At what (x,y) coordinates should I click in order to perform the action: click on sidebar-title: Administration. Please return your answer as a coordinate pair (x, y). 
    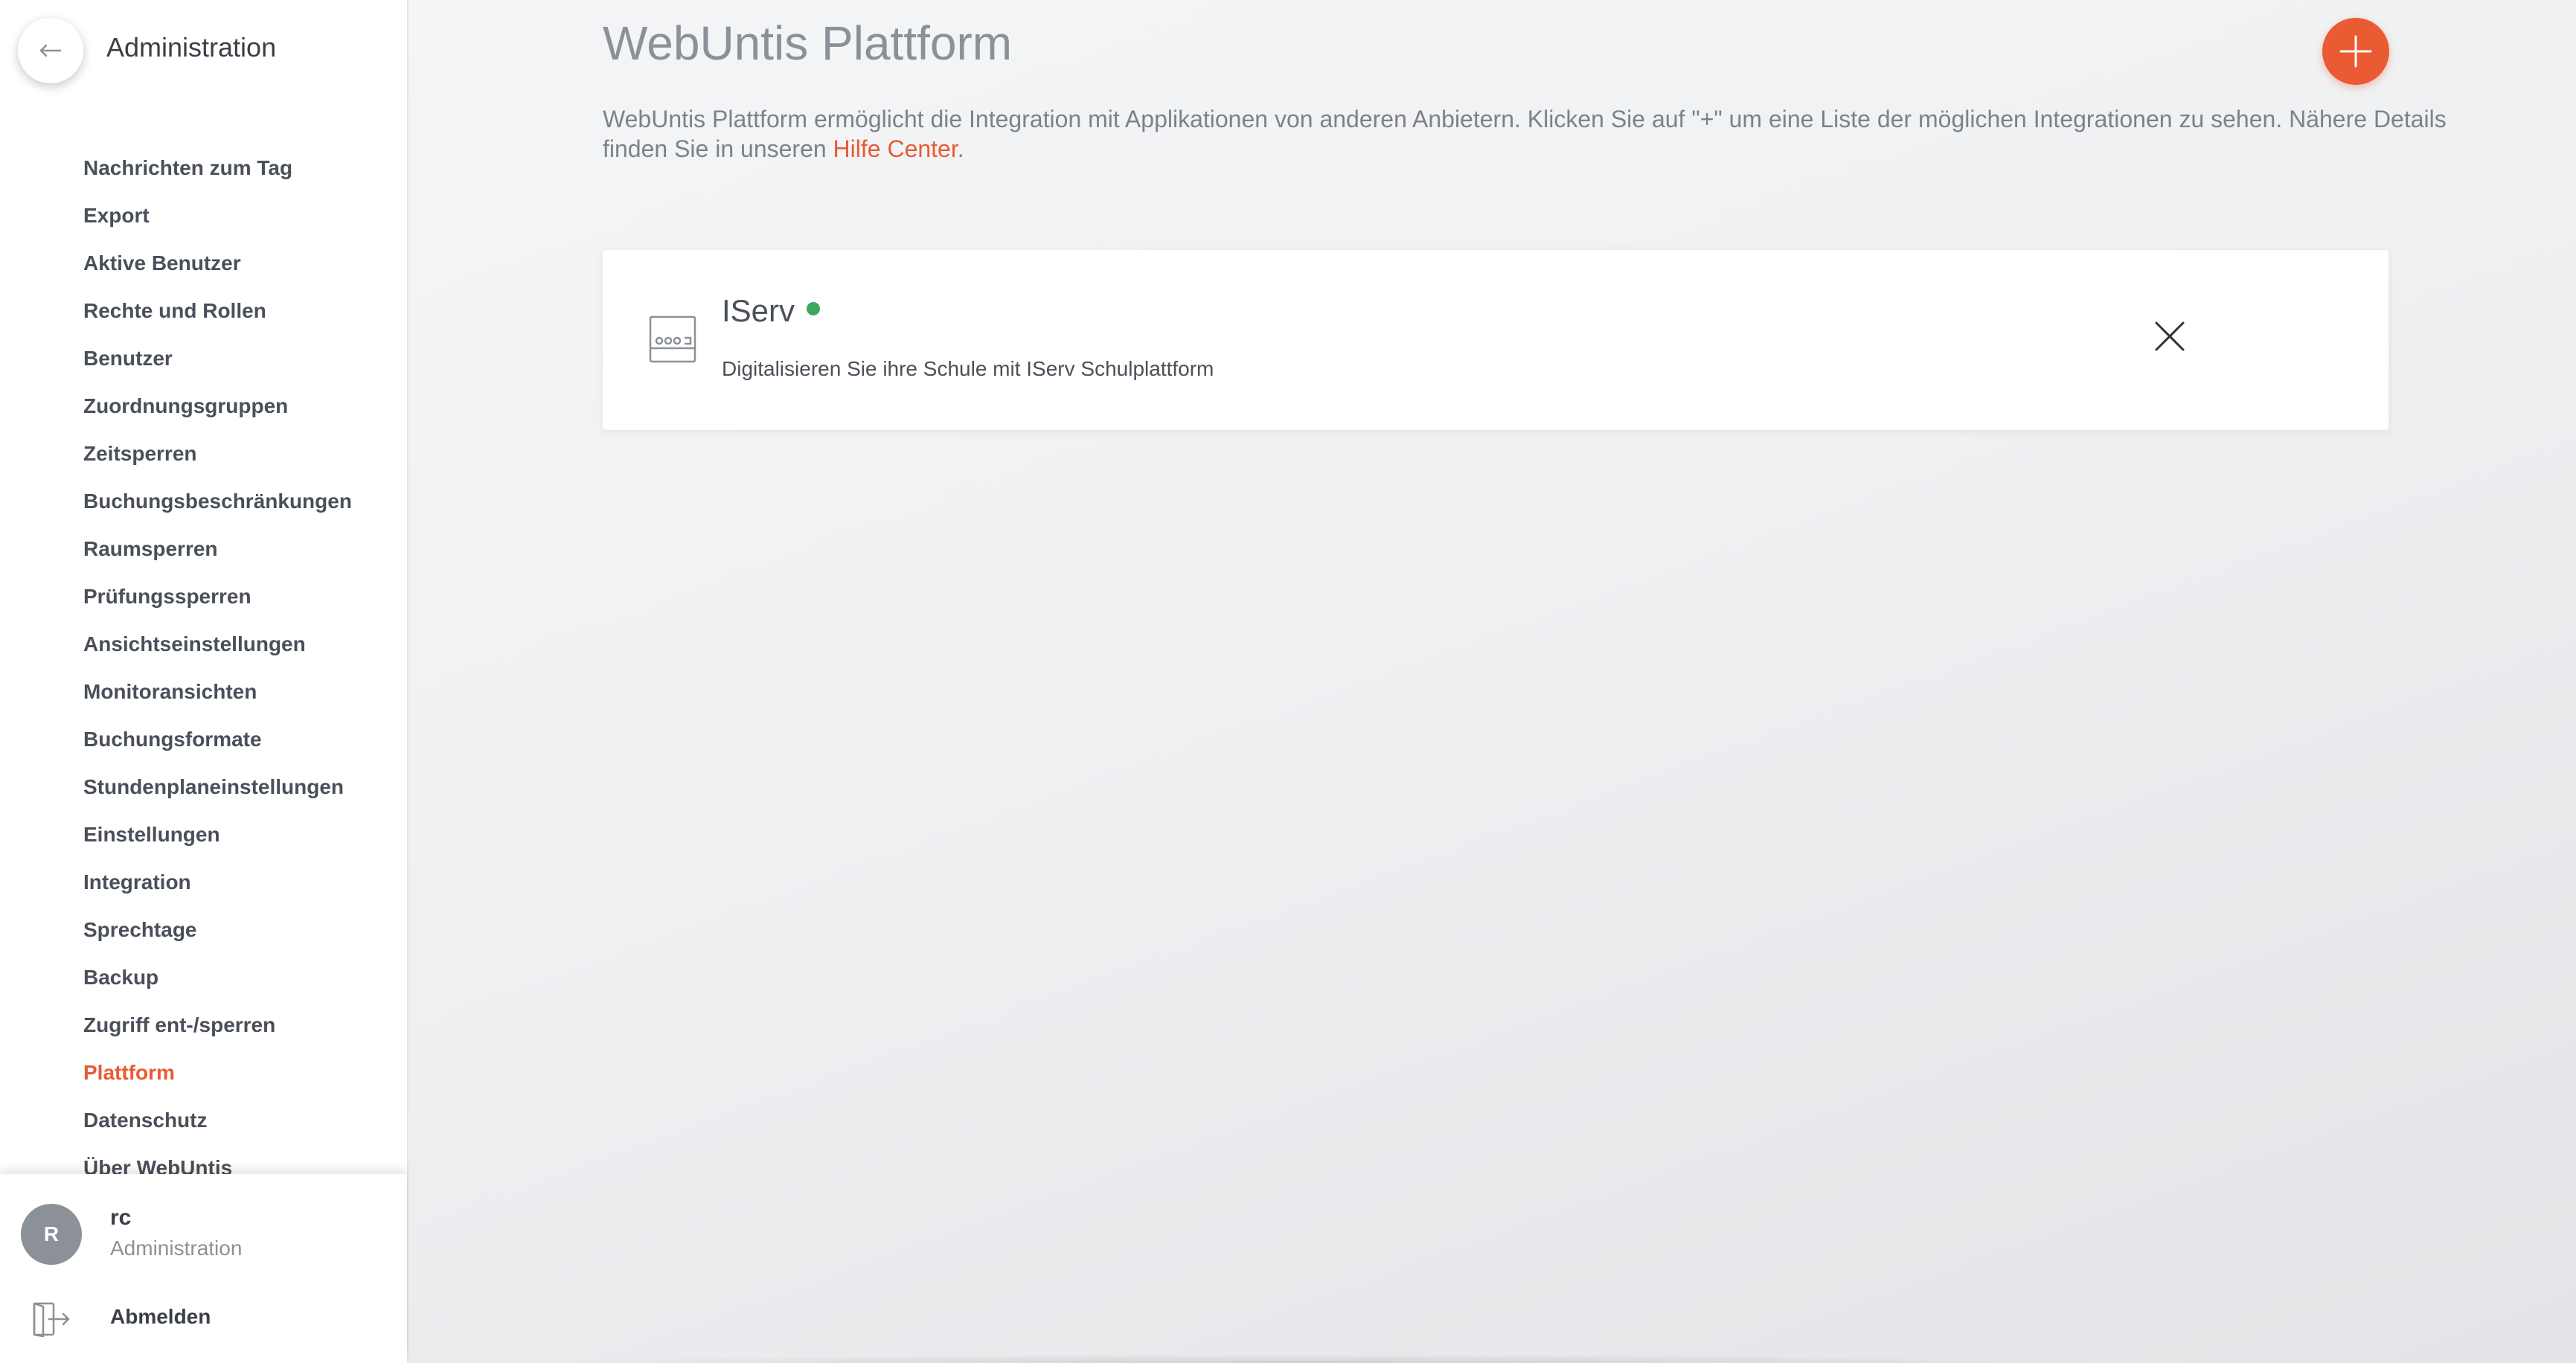
    Looking at the image, I should click on (191, 47).